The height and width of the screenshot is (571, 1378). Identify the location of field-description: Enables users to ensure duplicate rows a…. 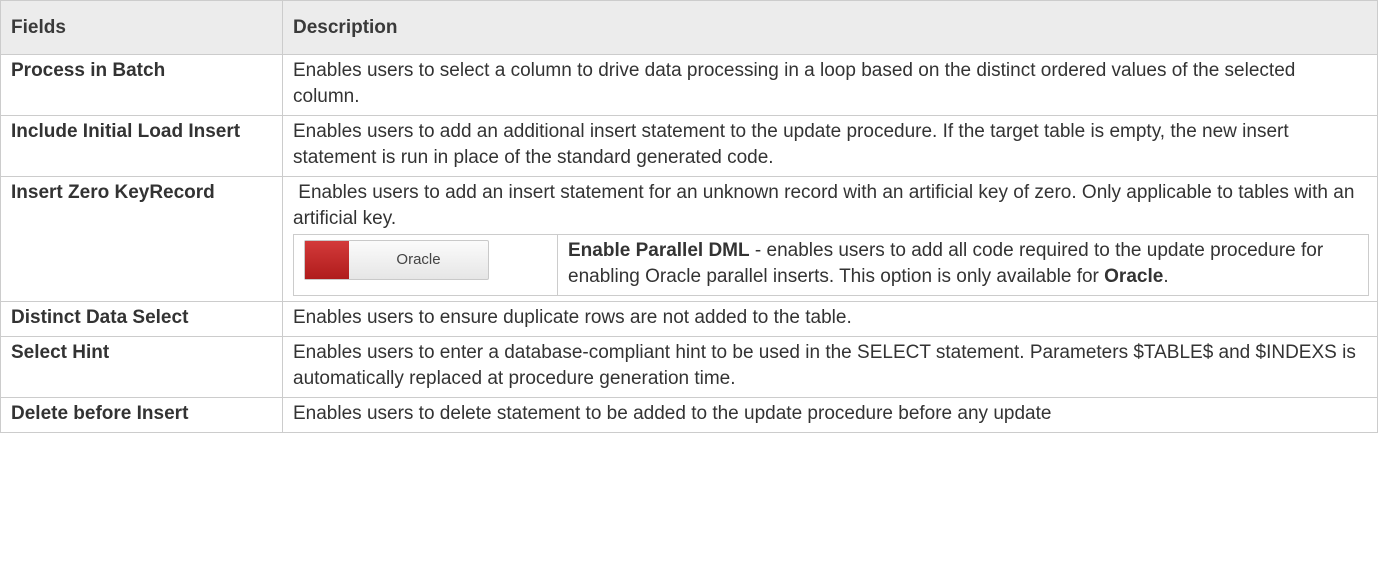
(830, 319).